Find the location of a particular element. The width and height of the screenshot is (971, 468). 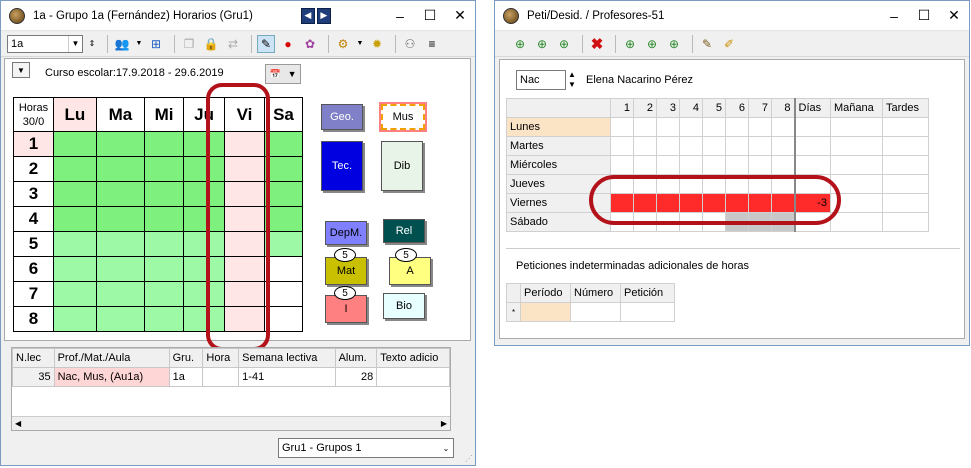

cell: 1a is located at coordinates (186, 377).